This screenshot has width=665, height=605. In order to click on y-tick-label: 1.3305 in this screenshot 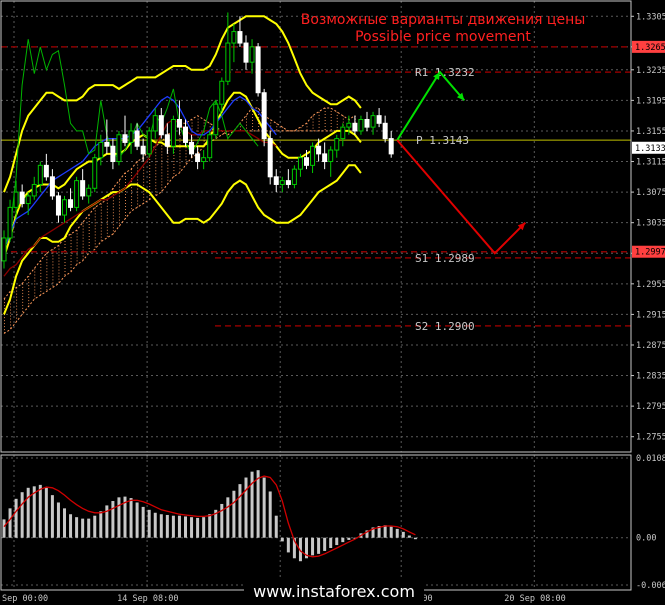, I will do `click(650, 17)`.